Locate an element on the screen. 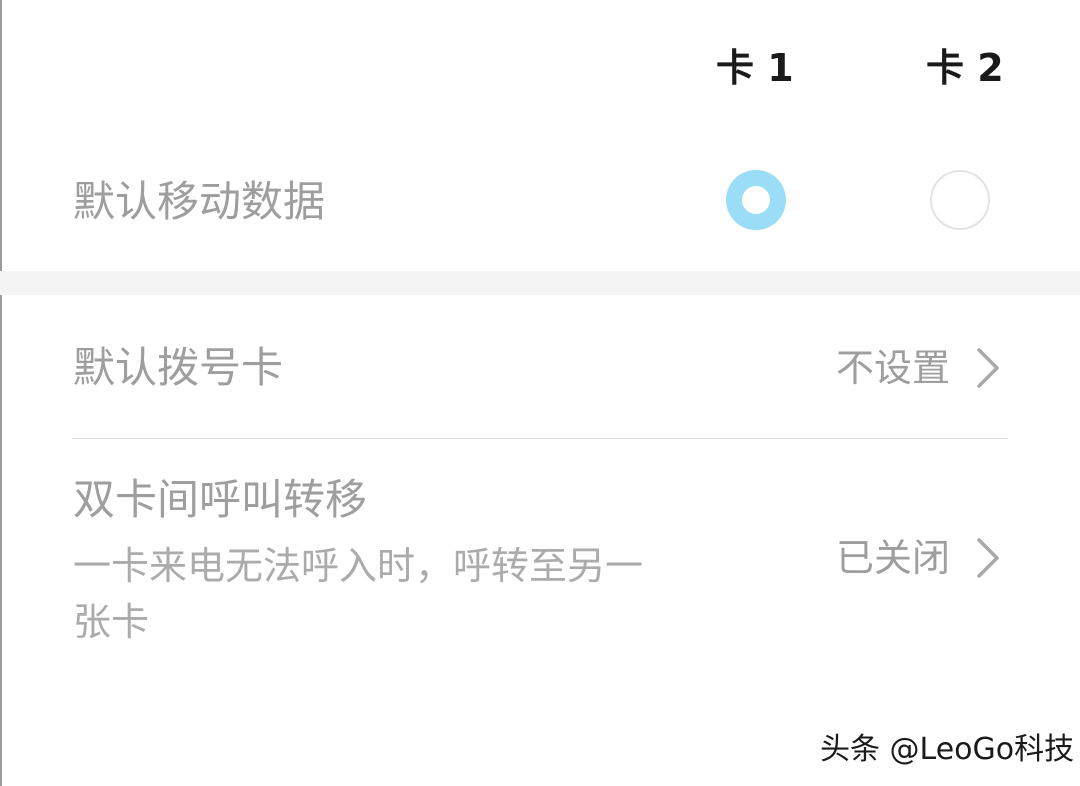 This screenshot has width=1080, height=786. default-mobile-data-label: 默认移动数据 is located at coordinates (199, 201).